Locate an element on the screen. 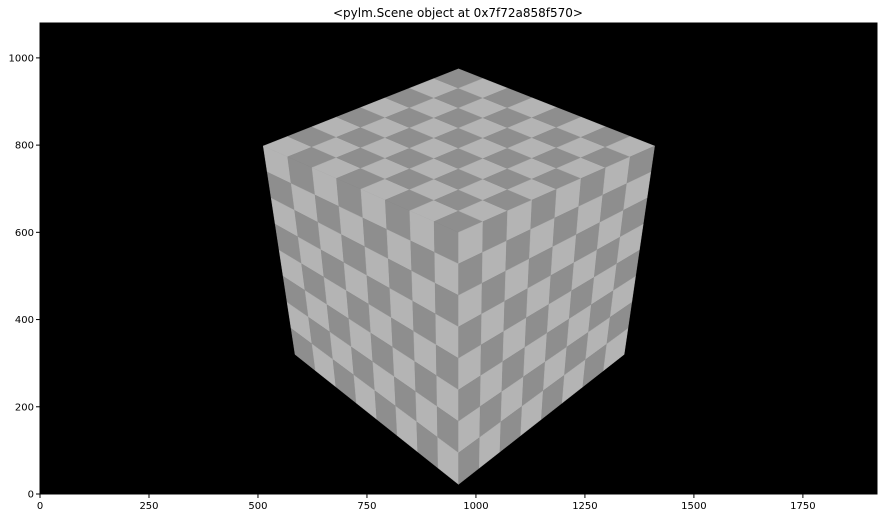 The width and height of the screenshot is (883, 518). x-tick-label: 1250 is located at coordinates (584, 506).